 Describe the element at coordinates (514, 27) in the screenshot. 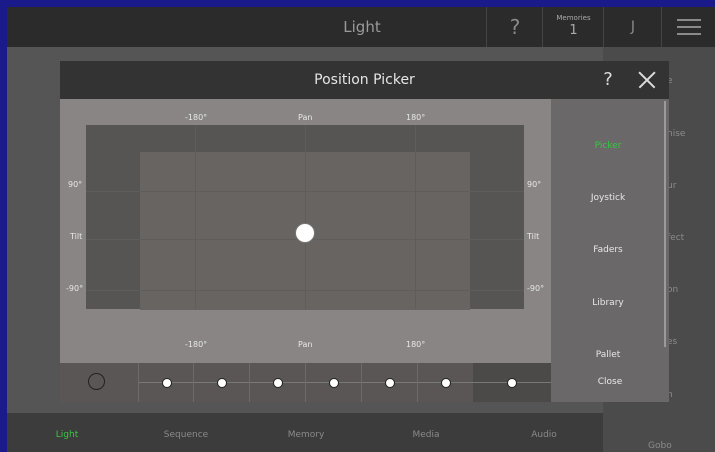

I see `help-button: ?` at that location.